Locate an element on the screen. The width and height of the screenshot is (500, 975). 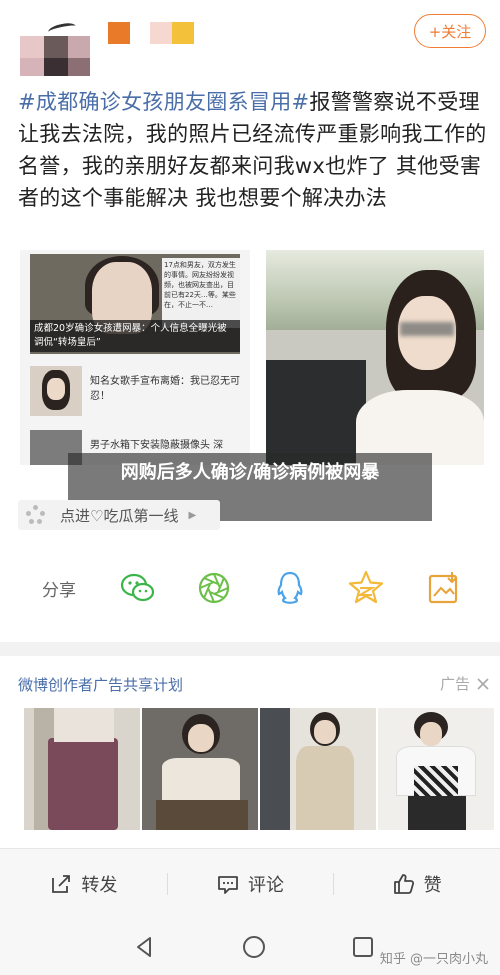
follow-label: +关注 is located at coordinates (450, 31).